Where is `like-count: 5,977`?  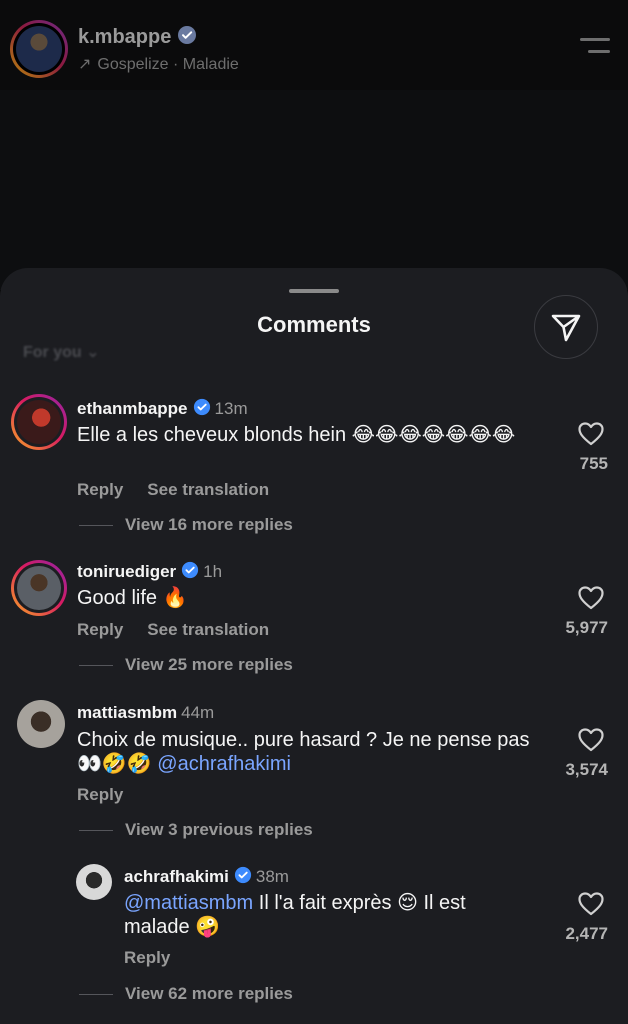
like-count: 5,977 is located at coordinates (586, 627).